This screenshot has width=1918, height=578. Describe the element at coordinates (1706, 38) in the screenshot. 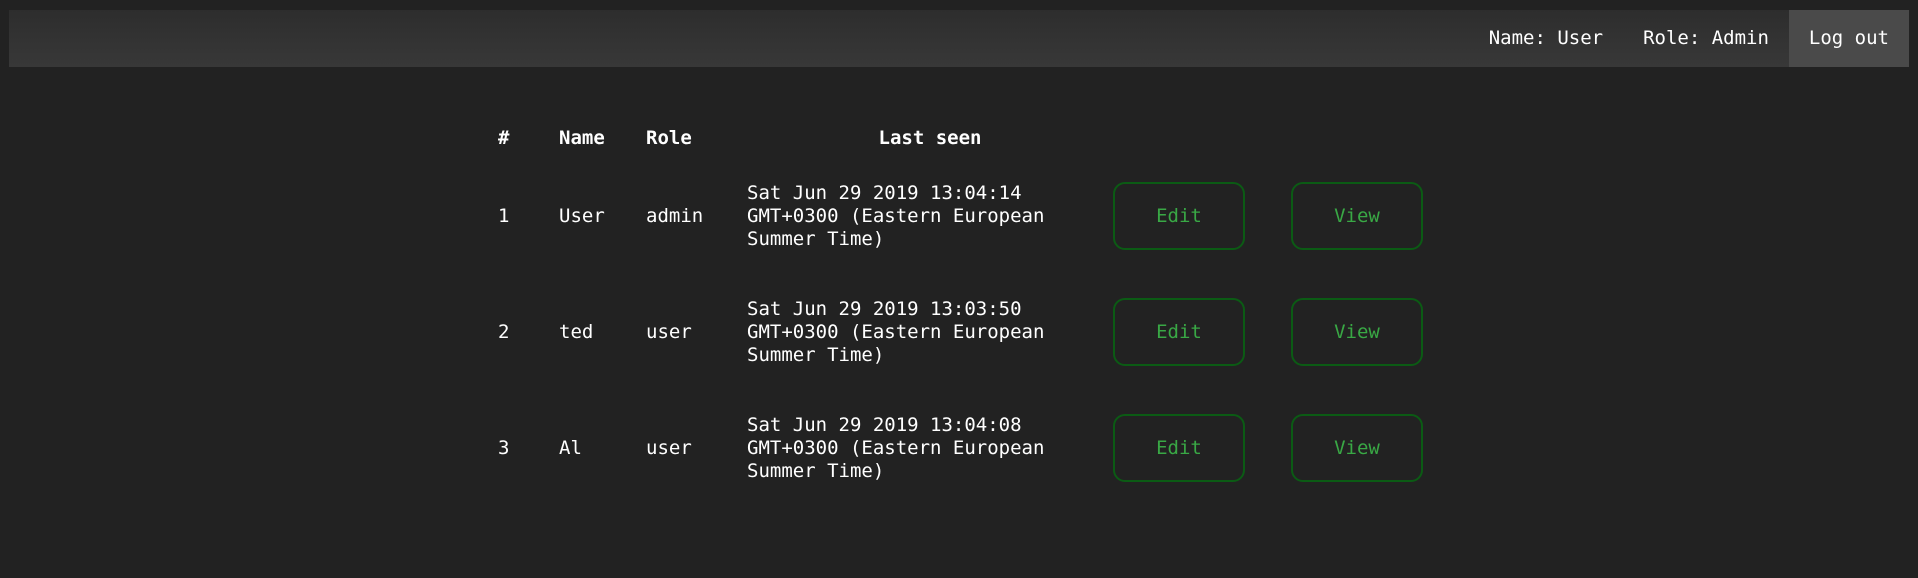

I see `user-role-label: Role: Admin` at that location.